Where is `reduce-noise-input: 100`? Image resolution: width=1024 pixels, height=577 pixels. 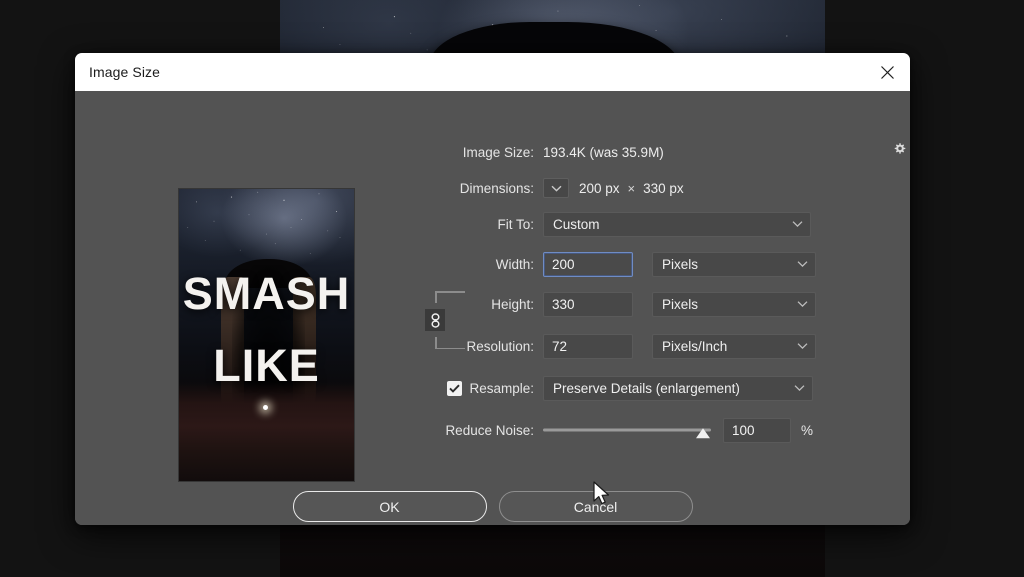
reduce-noise-input: 100 is located at coordinates (757, 430).